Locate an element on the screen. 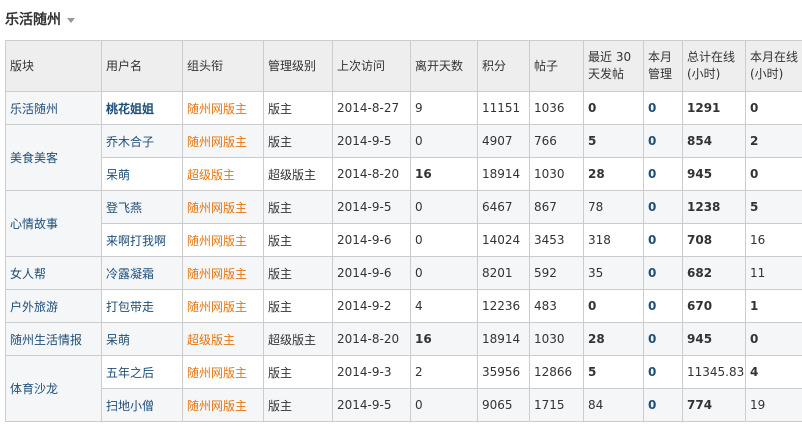  username-link: 五年之后 is located at coordinates (130, 373).